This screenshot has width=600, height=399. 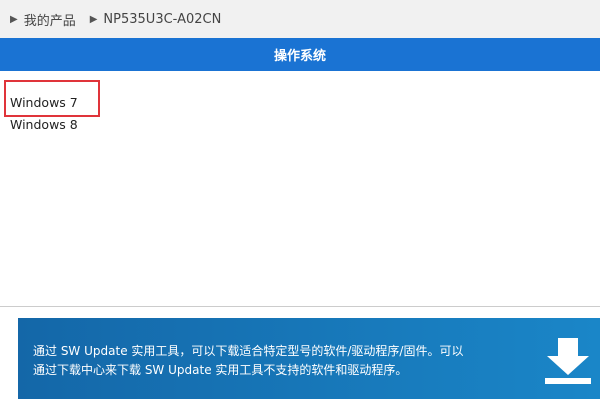 I want to click on os-header: 操作系统, so click(x=300, y=54).